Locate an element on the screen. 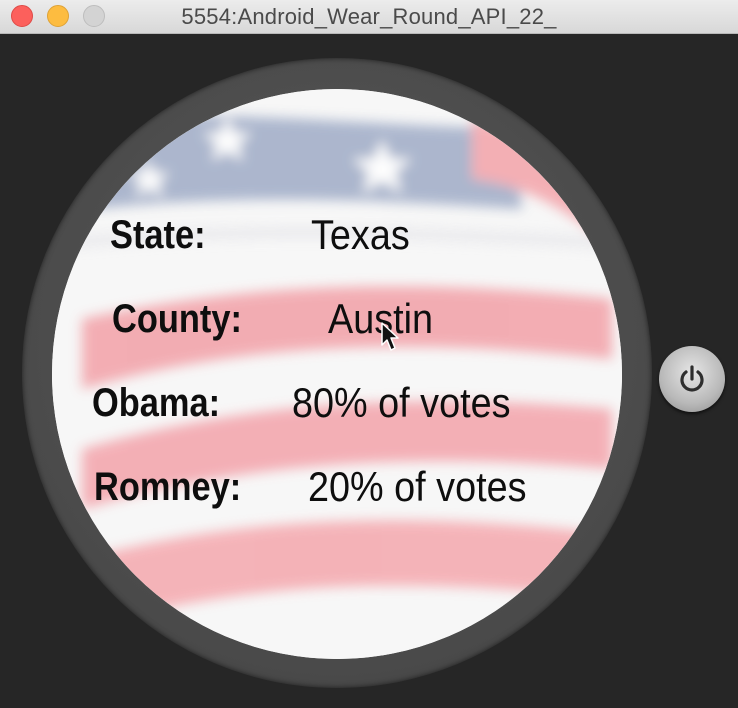 This screenshot has height=708, width=738. title-bar: 5554:Android_Wear_Round_API_22_ is located at coordinates (369, 17).